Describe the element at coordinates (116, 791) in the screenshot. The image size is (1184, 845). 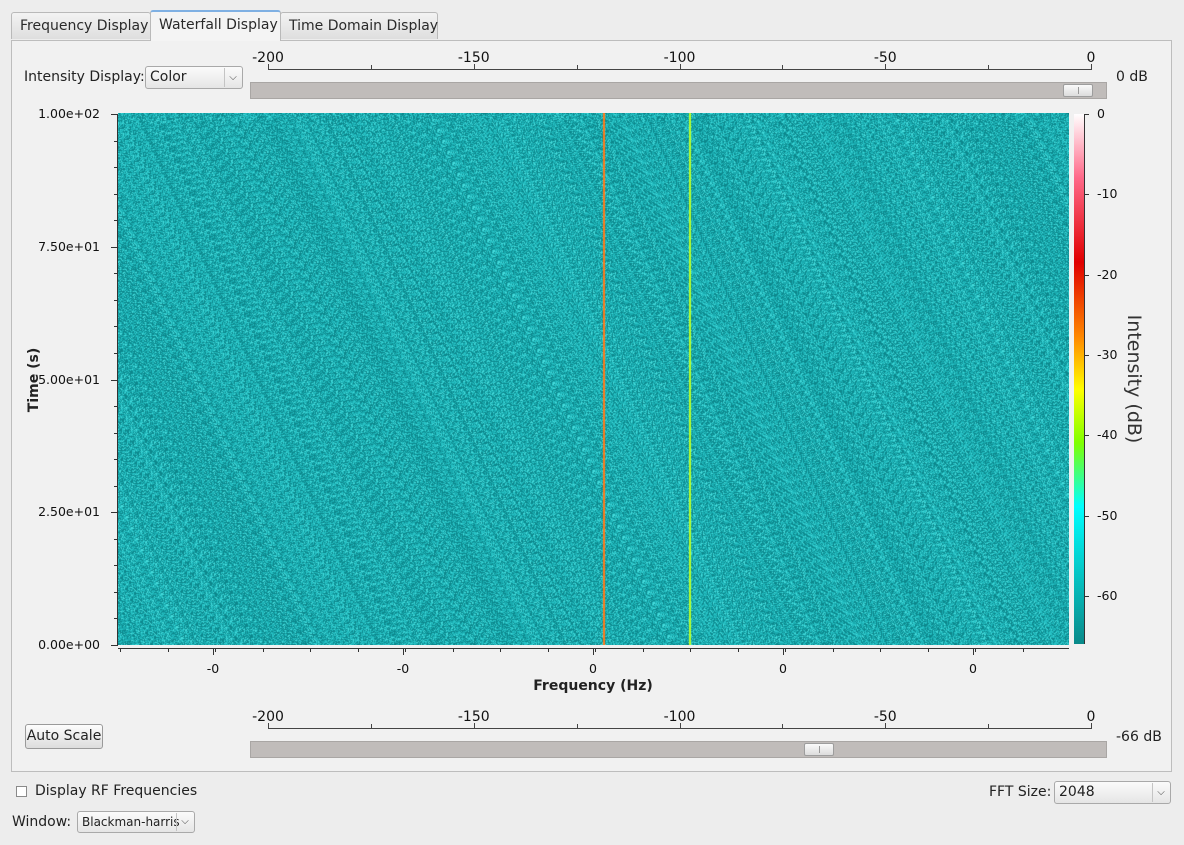
I see `rf-frequencies-label: Display RF Frequencies` at that location.